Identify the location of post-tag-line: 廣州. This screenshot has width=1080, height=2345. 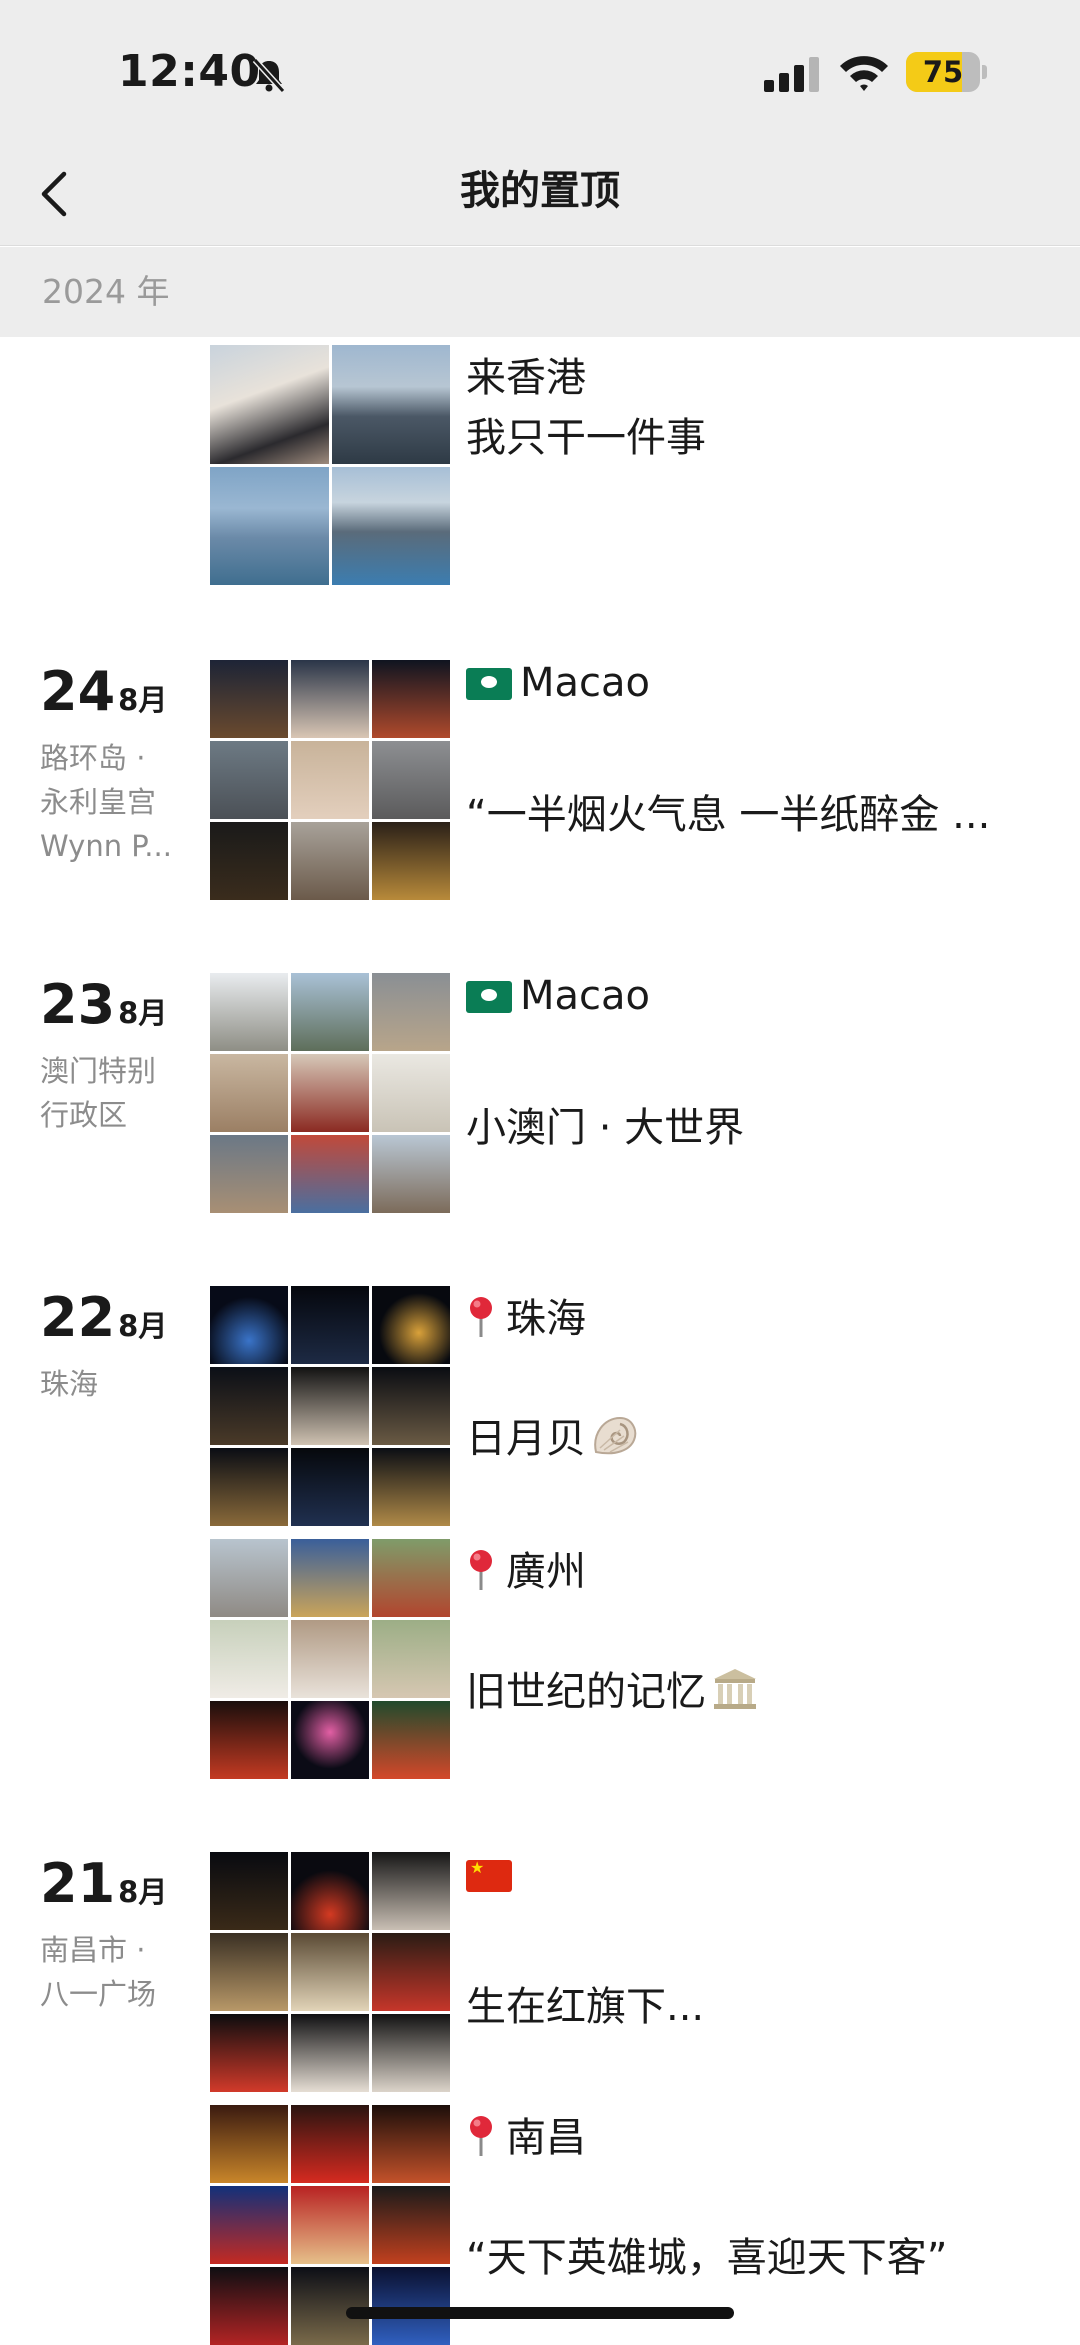
(526, 1568).